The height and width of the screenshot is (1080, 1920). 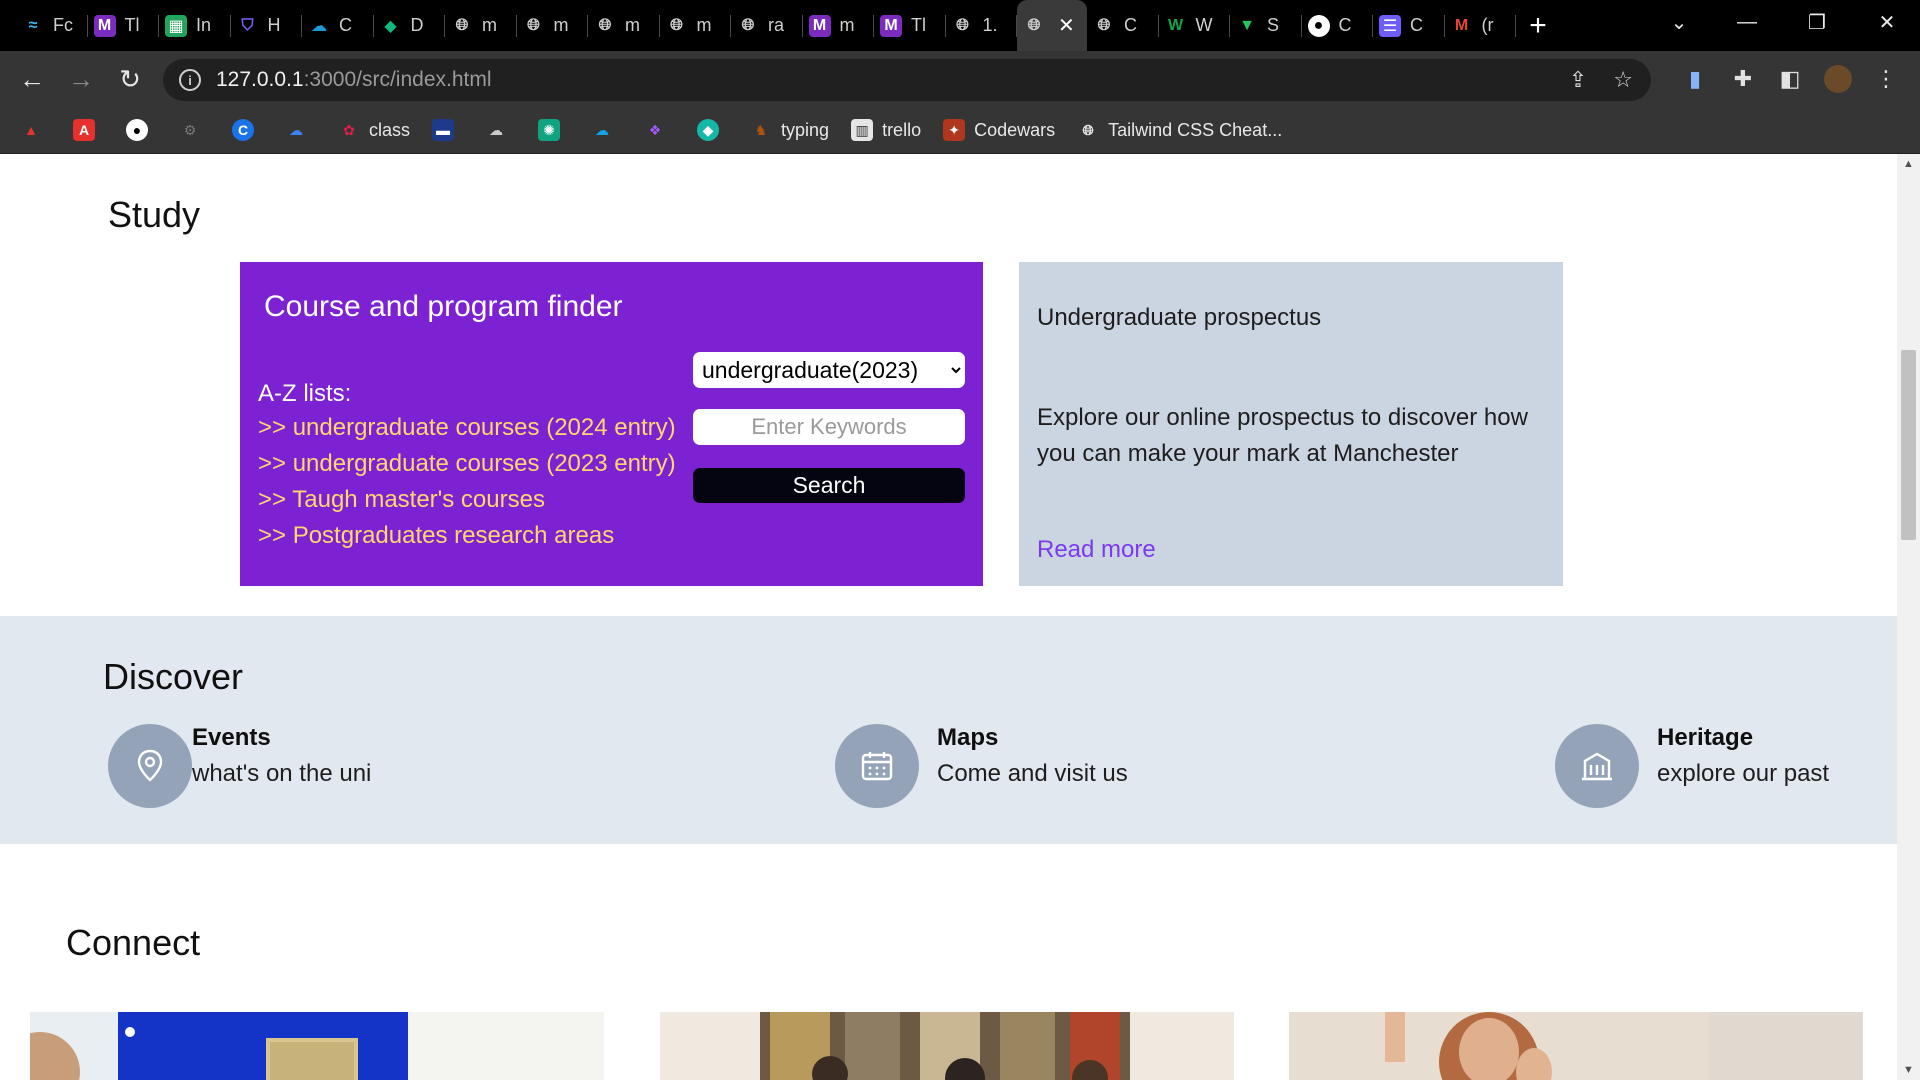 I want to click on bookmark-item: A, so click(x=88, y=130).